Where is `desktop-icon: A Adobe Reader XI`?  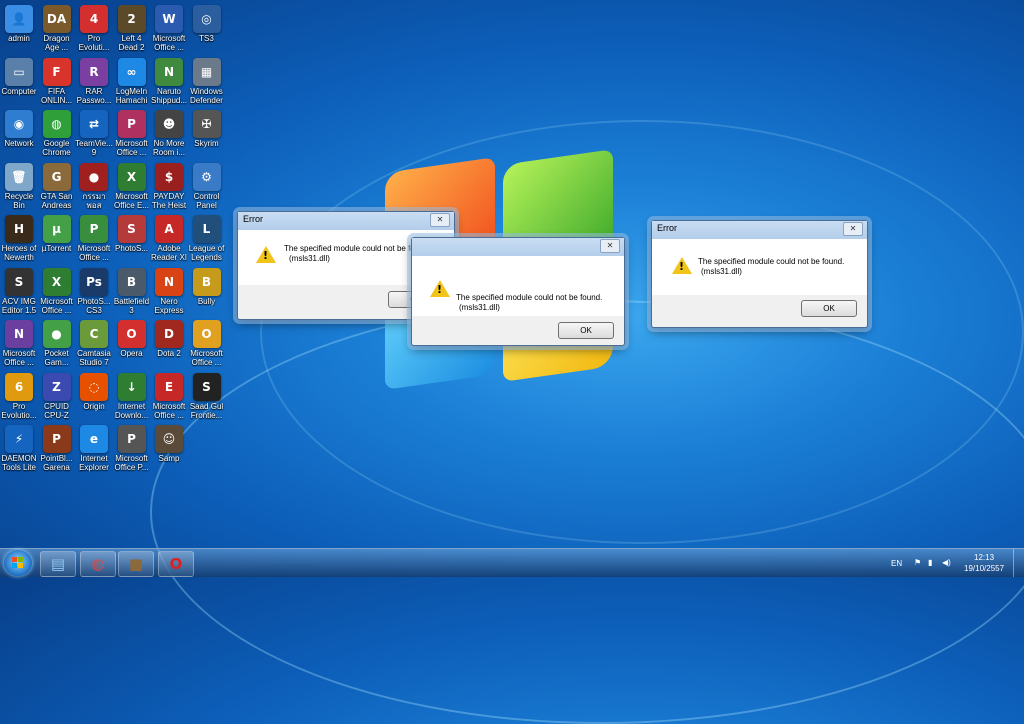 desktop-icon: A Adobe Reader XI is located at coordinates (169, 237).